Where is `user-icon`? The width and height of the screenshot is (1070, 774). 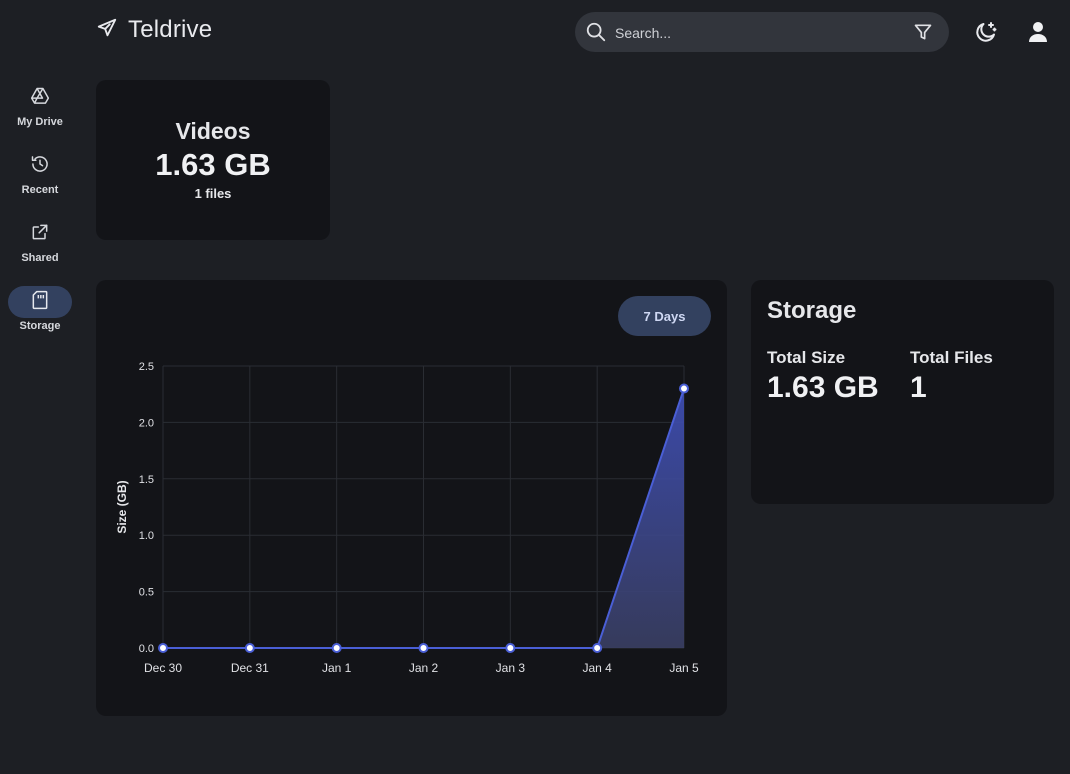 user-icon is located at coordinates (1038, 34).